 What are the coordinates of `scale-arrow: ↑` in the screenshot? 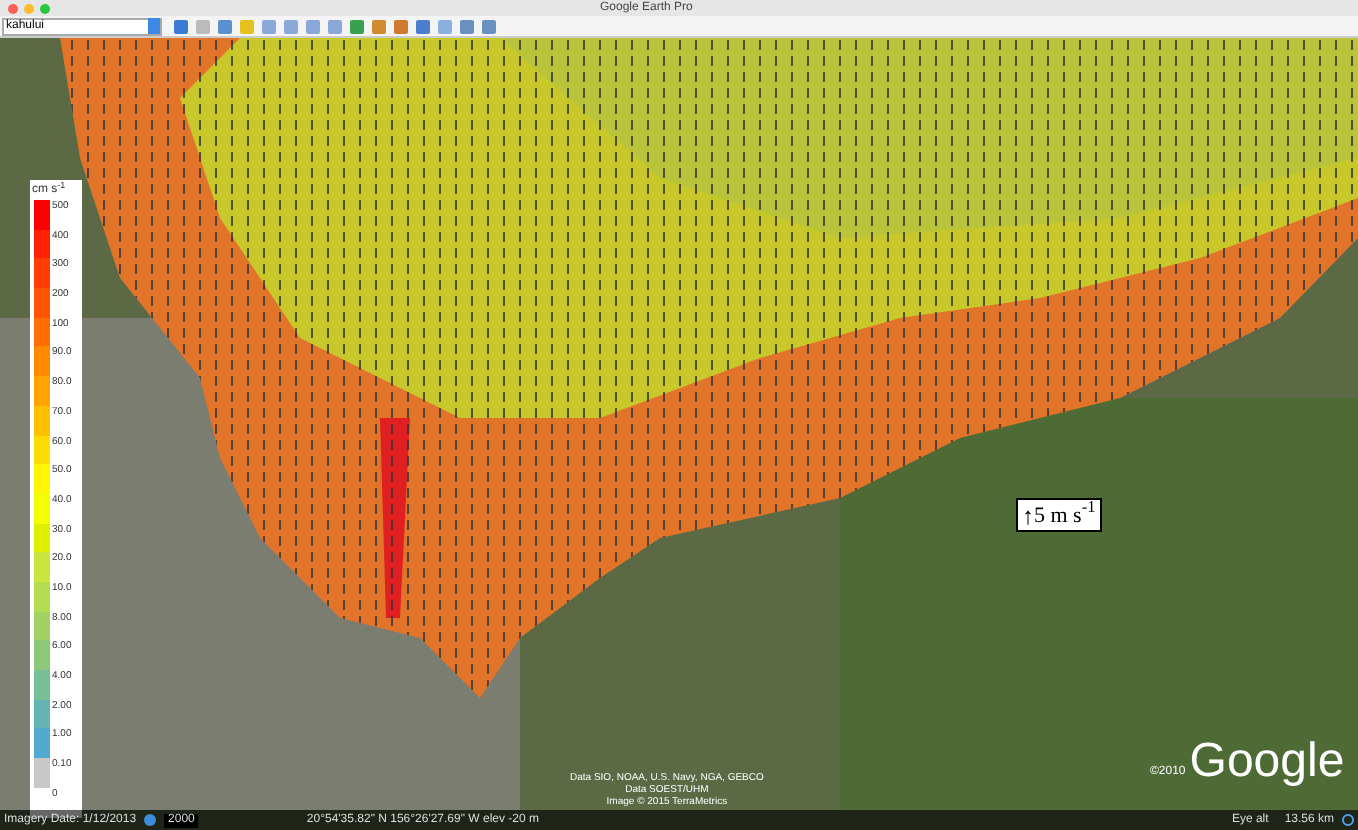 It's located at (1028, 515).